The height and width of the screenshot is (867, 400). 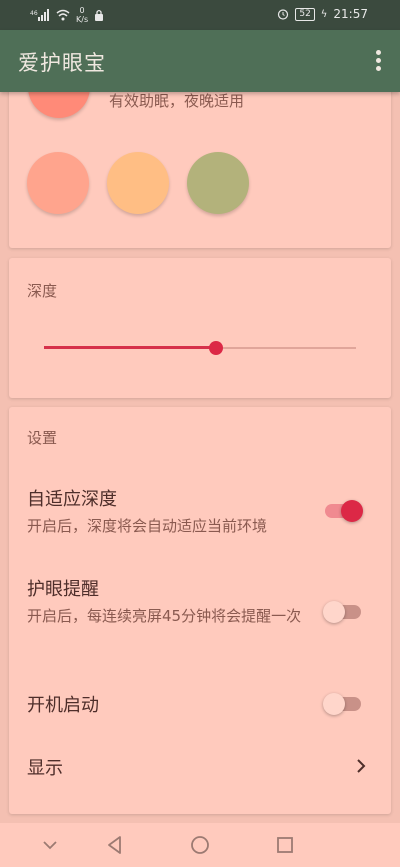 I want to click on settings-title: 设置, so click(x=42, y=438).